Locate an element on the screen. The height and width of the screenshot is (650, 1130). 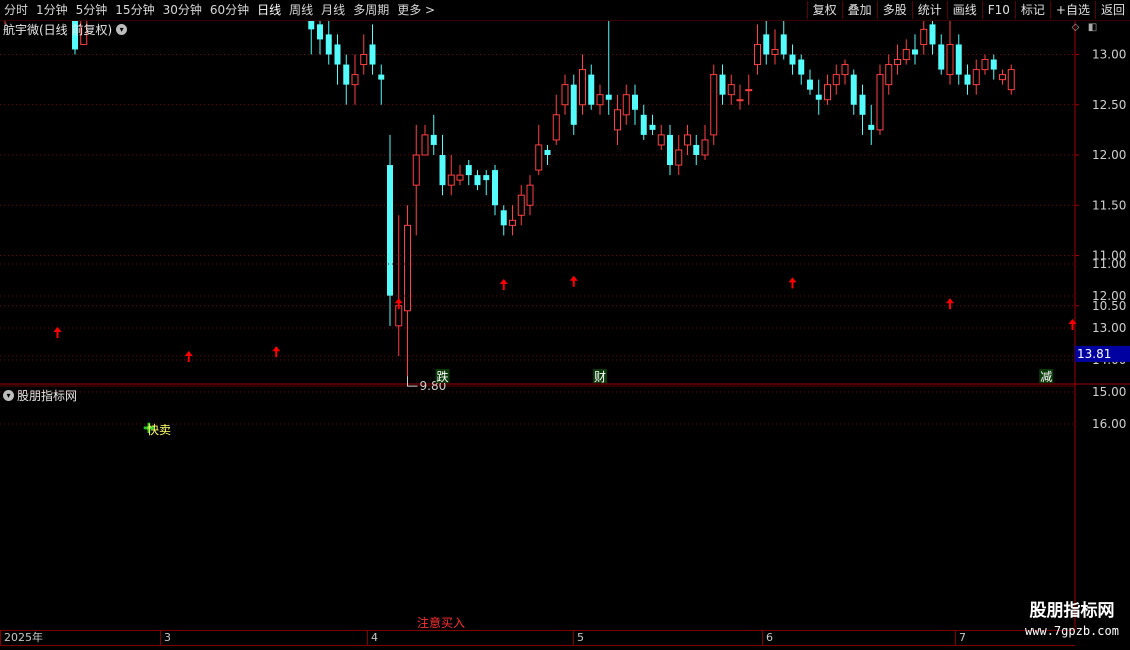
price-tick-label: 12.00 is located at coordinates (1109, 155).